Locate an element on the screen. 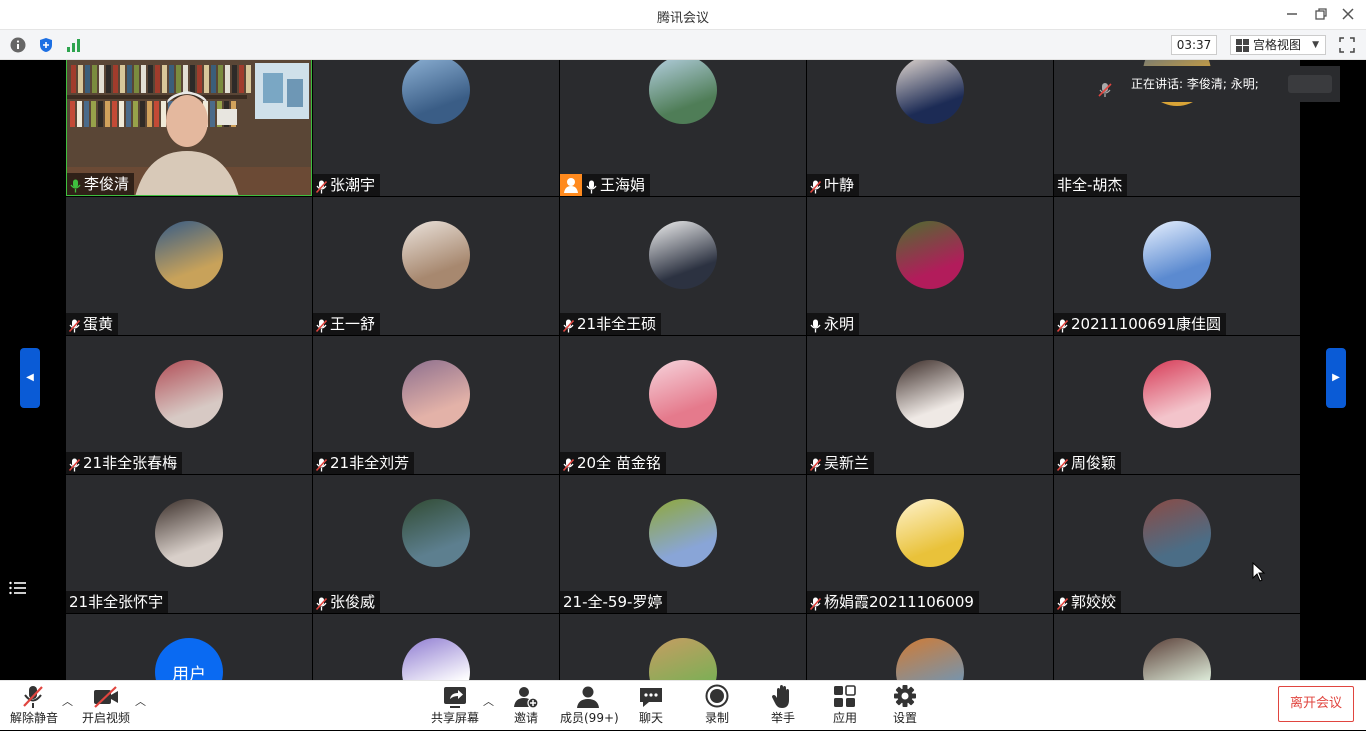  participant-tile: 叶静 is located at coordinates (930, 128).